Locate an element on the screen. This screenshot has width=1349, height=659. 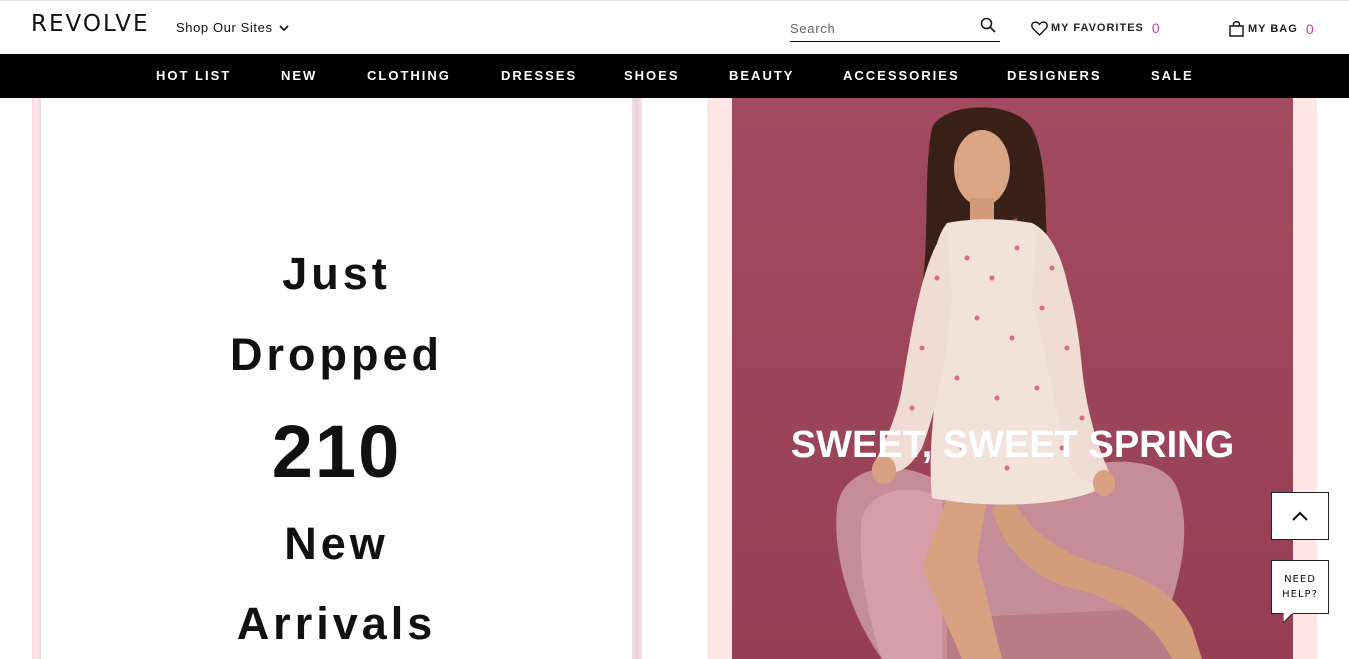
headline-just: Just is located at coordinates (336, 273).